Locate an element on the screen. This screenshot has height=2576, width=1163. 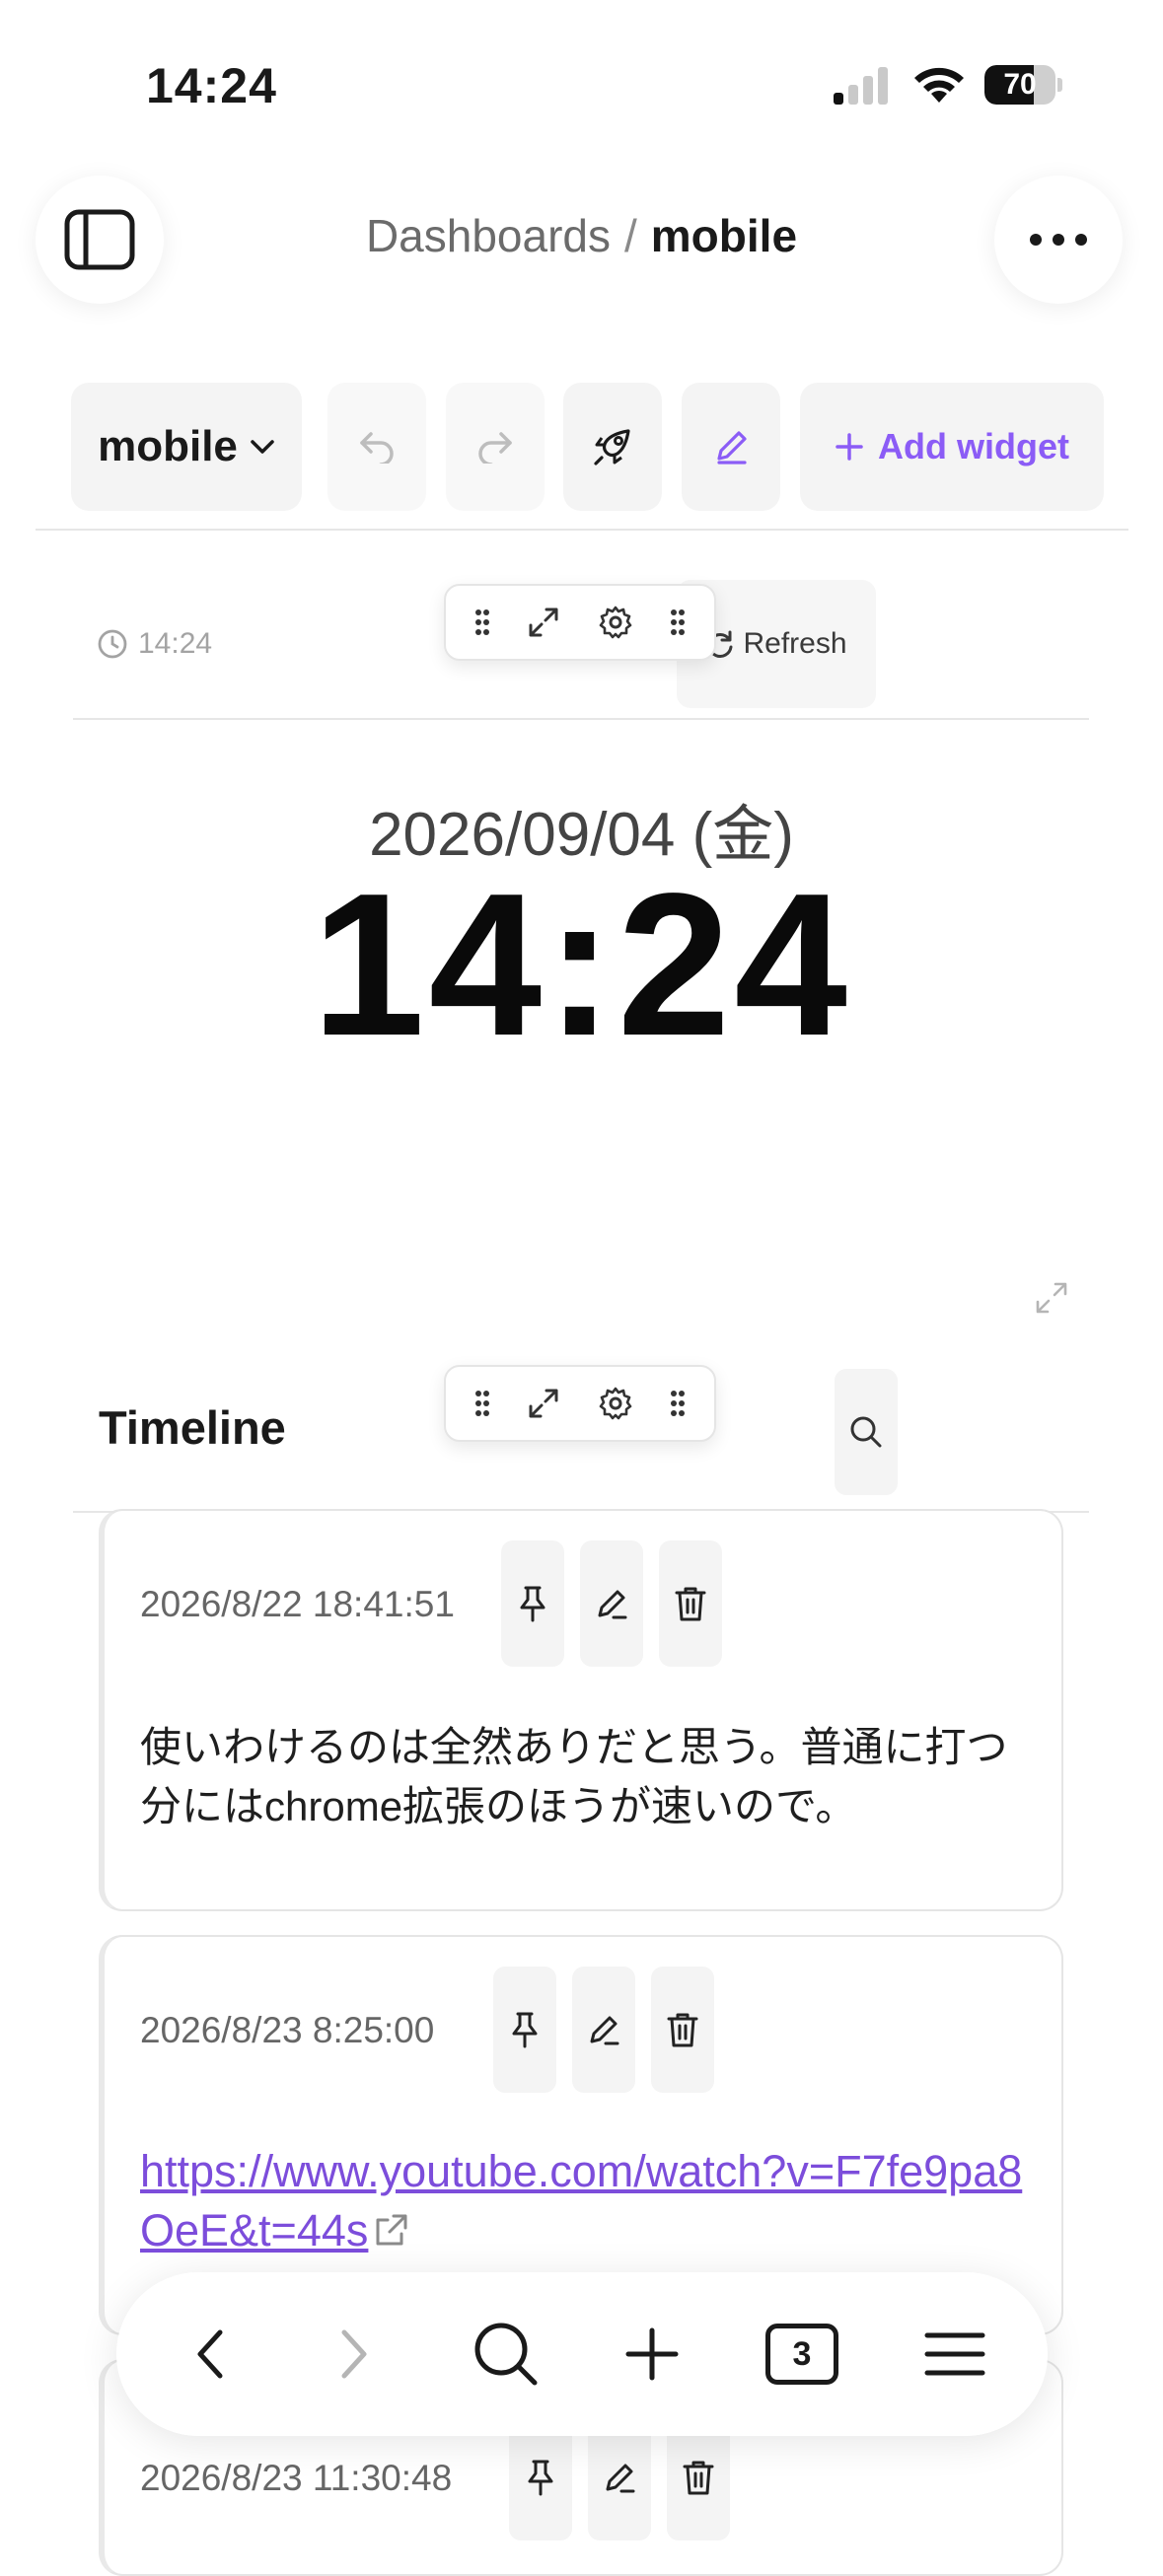
chevron-left-icon is located at coordinates (210, 2354).